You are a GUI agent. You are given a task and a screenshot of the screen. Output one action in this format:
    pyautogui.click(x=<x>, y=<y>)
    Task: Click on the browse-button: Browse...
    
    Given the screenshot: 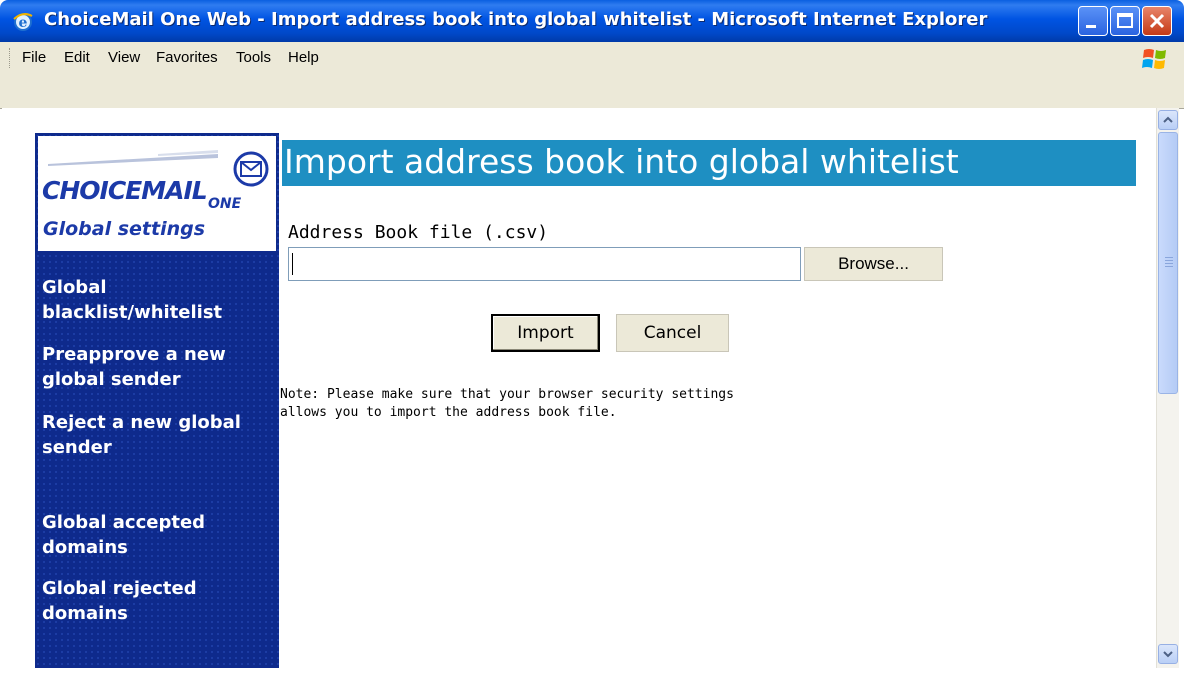 What is the action you would take?
    pyautogui.click(x=873, y=264)
    